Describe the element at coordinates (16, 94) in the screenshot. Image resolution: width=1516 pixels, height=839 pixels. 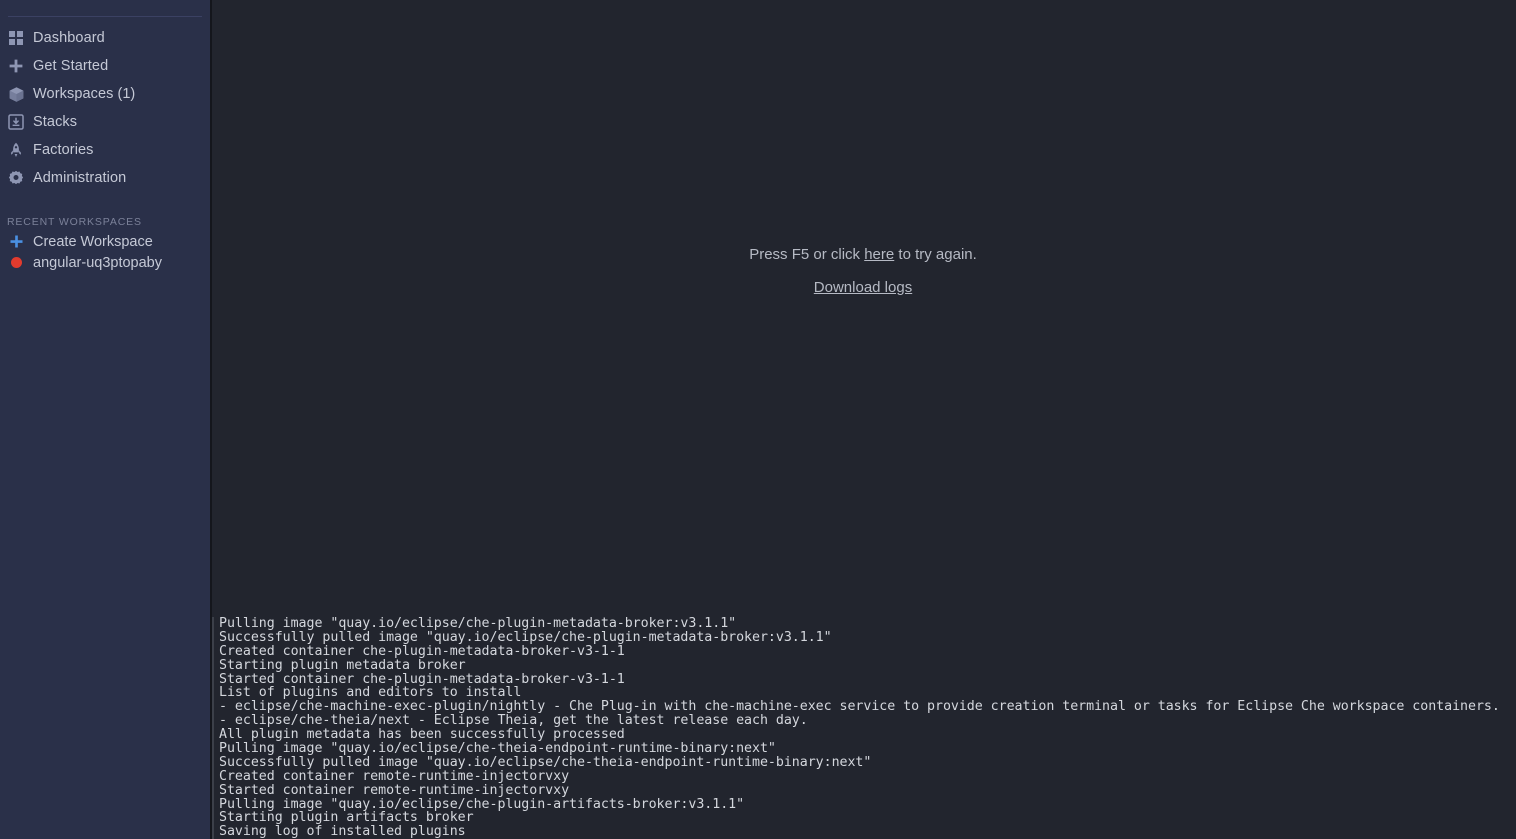
I see `cube-icon` at that location.